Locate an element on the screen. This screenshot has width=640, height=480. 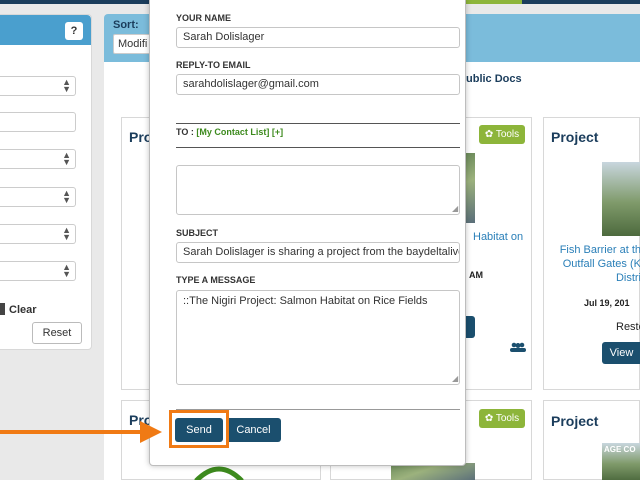
filter-select-1: ▲ ▼ is located at coordinates (38, 86).